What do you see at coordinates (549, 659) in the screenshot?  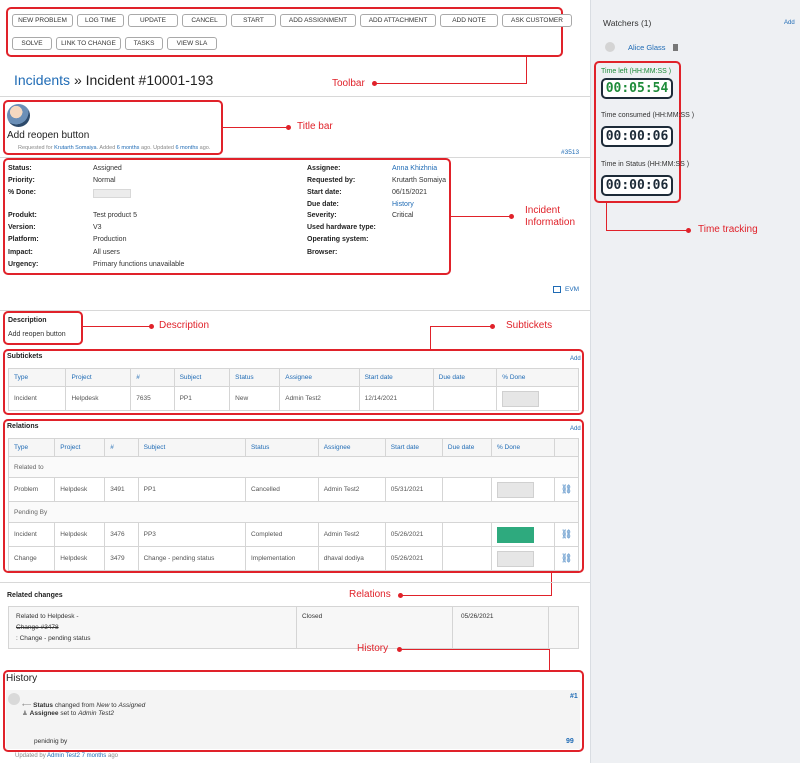 I see `history-annotation-line-v` at bounding box center [549, 659].